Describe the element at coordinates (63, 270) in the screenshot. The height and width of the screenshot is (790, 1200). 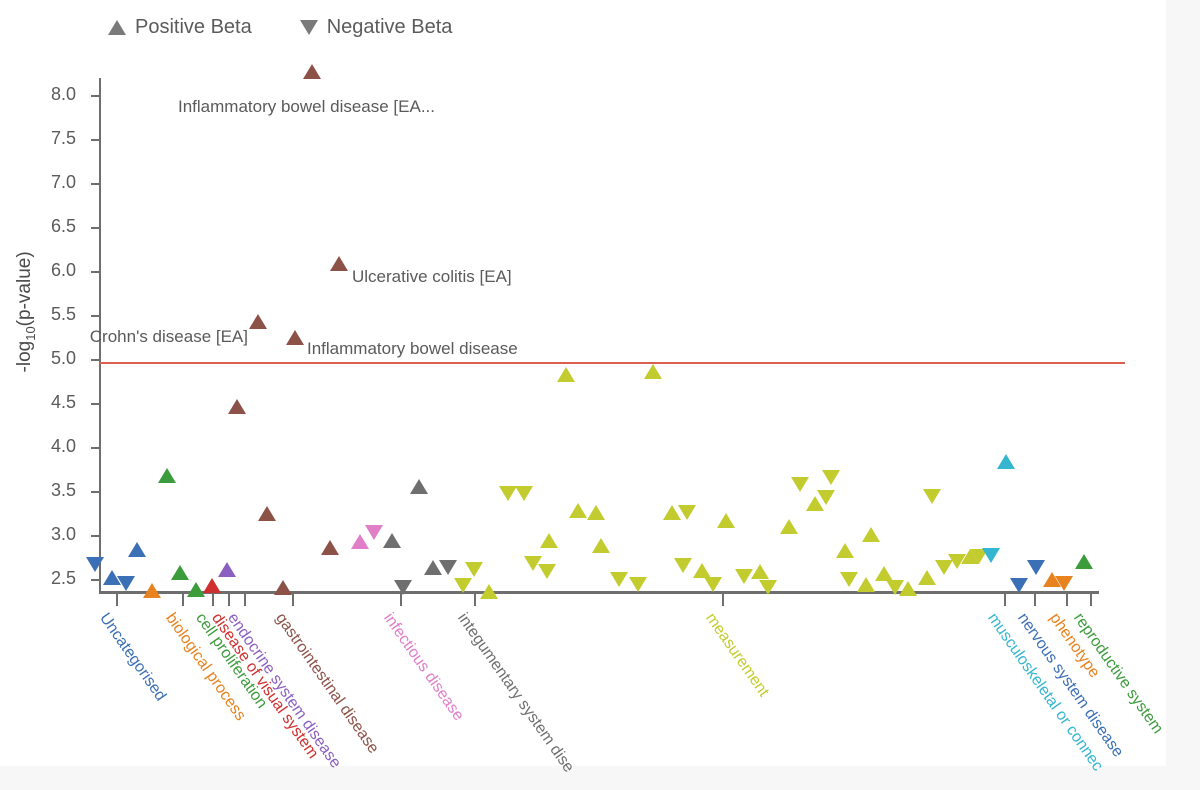
I see `y-axis-tick-label: 6.0` at that location.